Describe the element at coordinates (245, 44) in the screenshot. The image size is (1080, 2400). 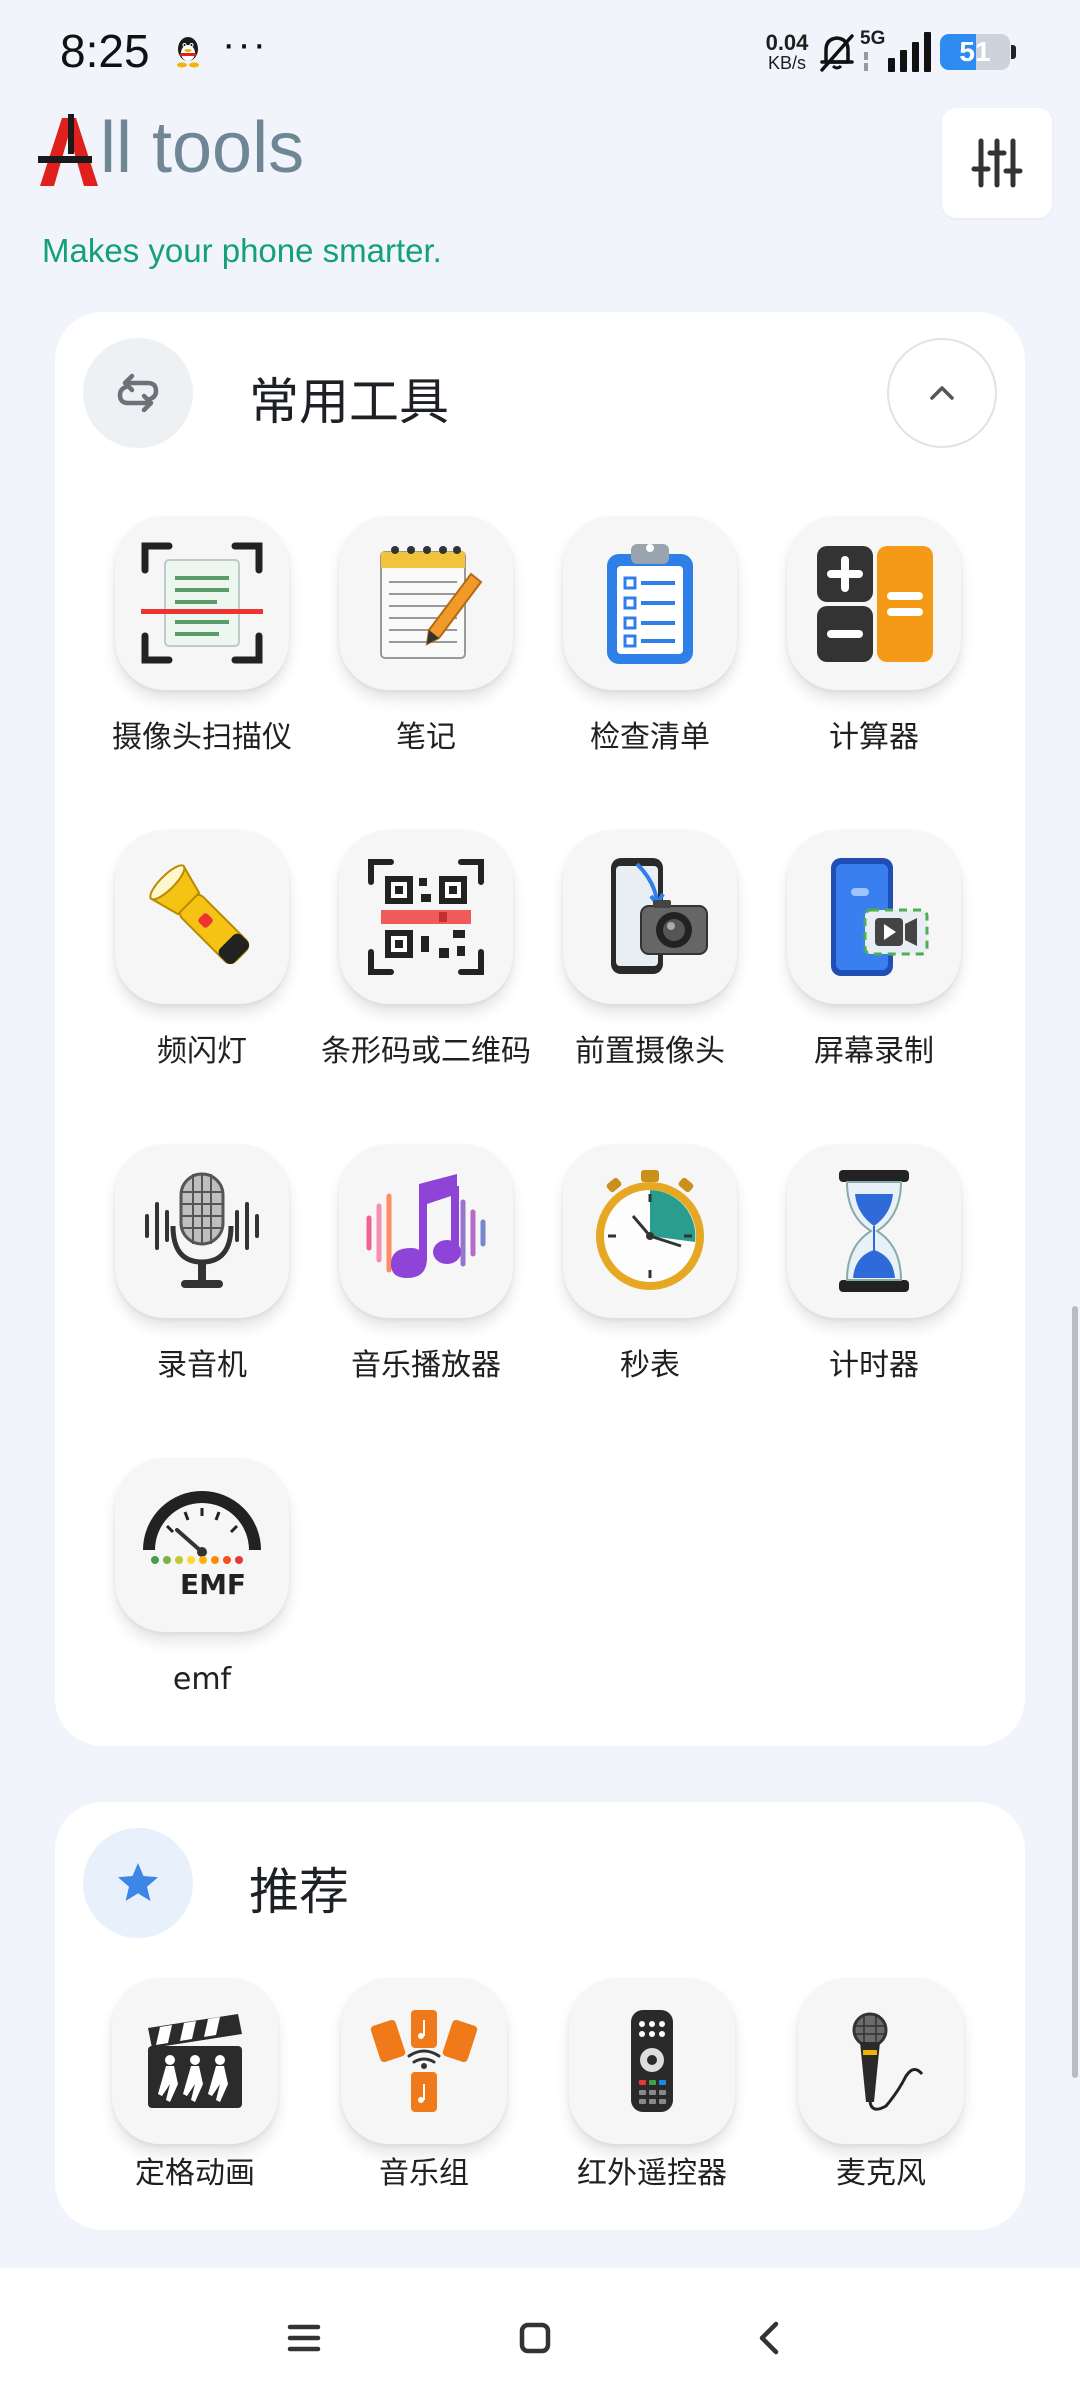
I see `more-notifications-icon: ···` at that location.